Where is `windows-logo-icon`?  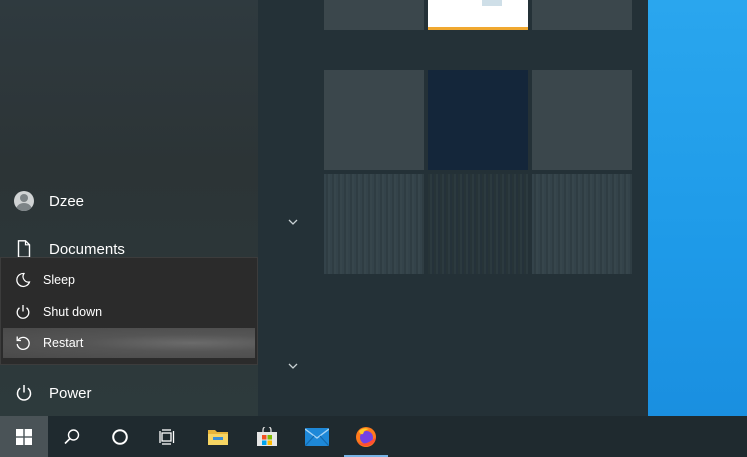 windows-logo-icon is located at coordinates (24, 436).